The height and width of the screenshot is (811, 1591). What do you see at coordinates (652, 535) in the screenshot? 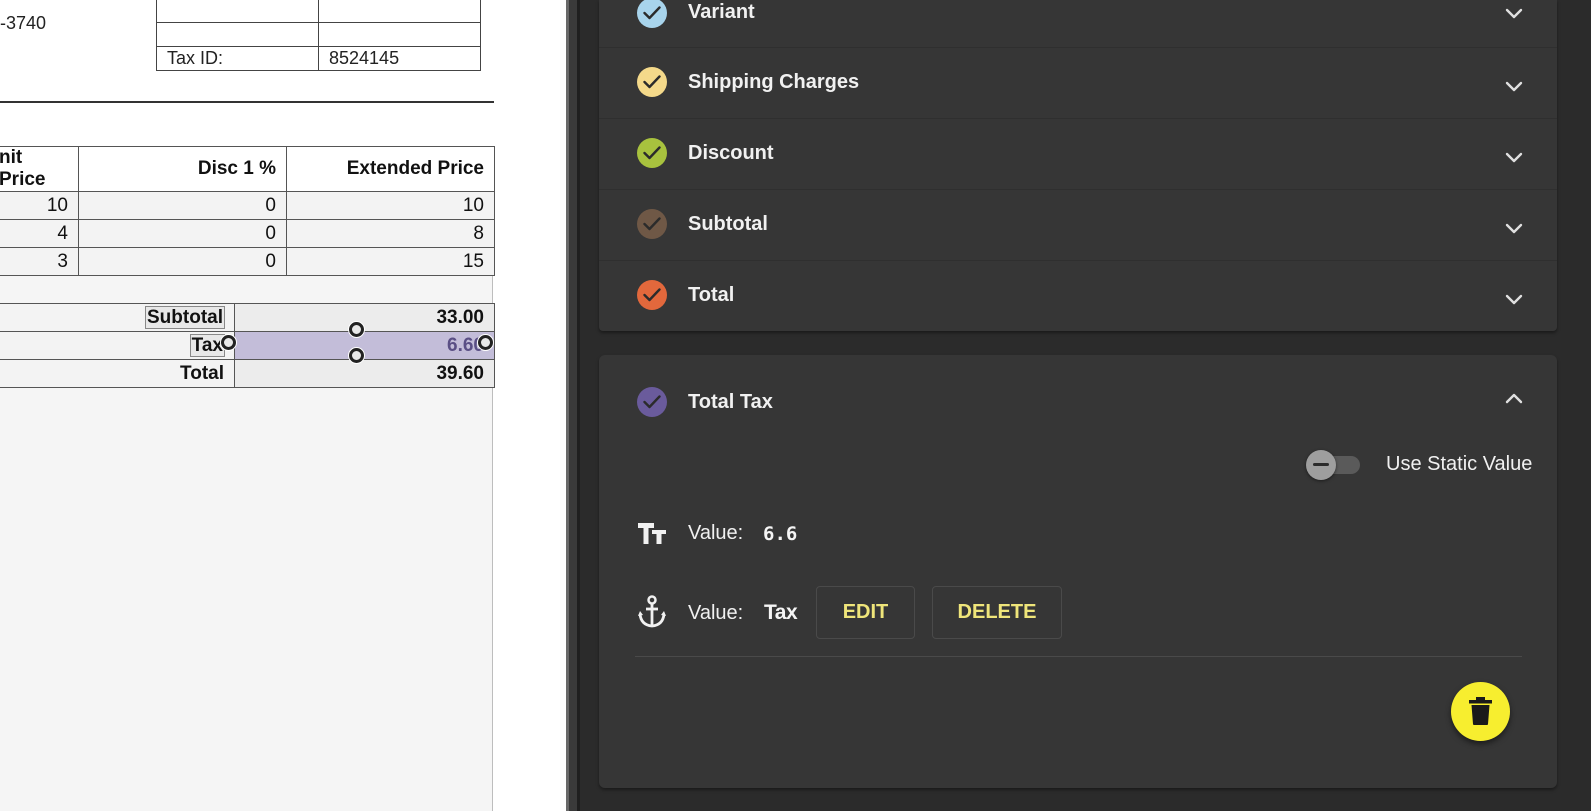
I see `text-size-icon` at bounding box center [652, 535].